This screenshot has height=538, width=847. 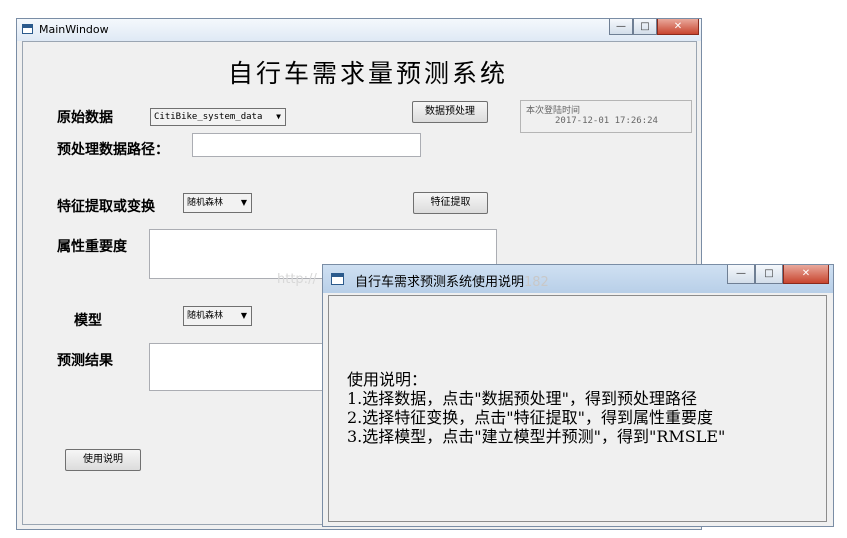 I want to click on raw-data-label: 原始数据, so click(x=85, y=118).